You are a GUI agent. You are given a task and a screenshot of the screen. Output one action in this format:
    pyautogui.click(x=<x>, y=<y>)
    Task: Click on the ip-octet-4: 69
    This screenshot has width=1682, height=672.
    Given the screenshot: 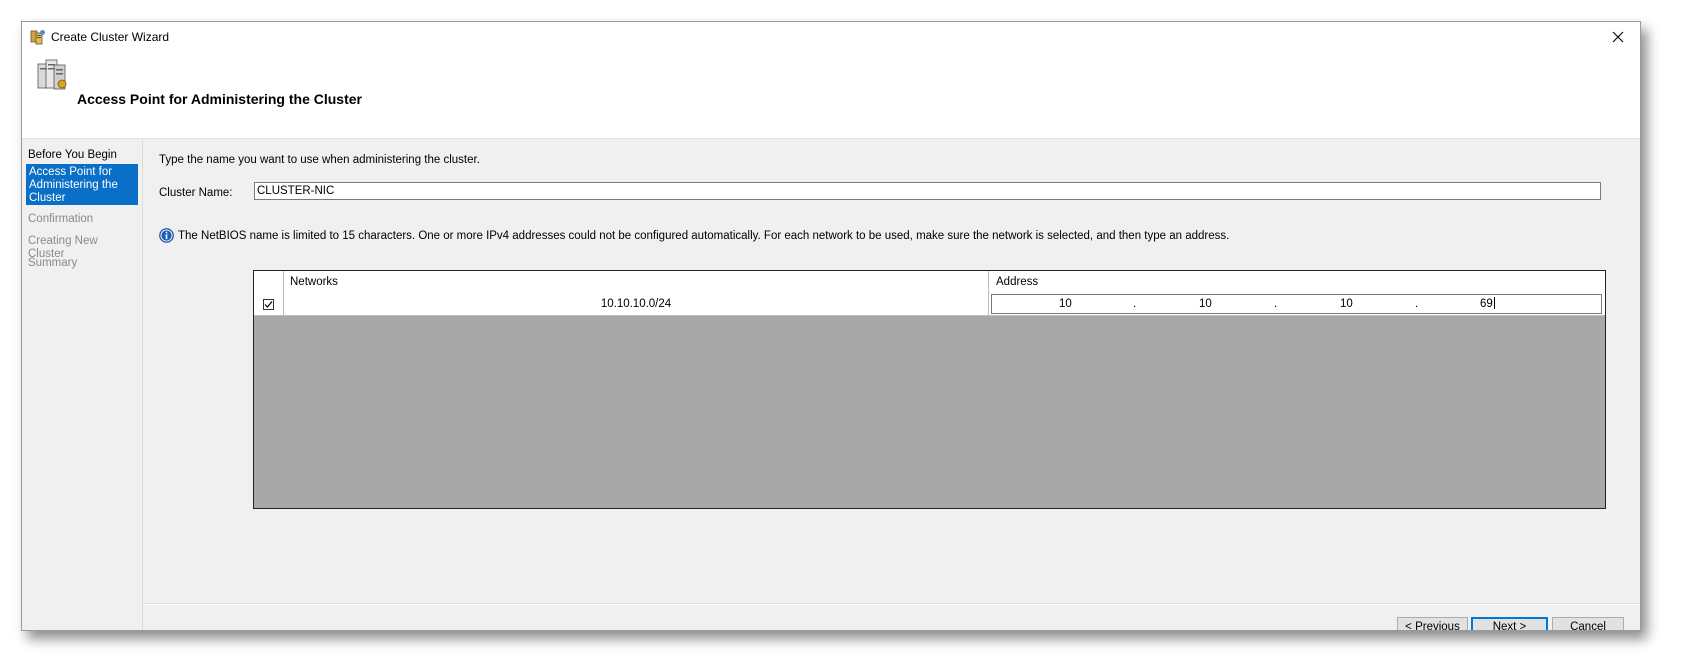 What is the action you would take?
    pyautogui.click(x=1486, y=304)
    